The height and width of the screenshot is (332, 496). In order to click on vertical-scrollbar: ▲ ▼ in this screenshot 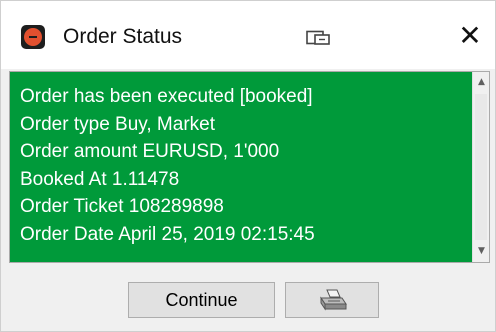, I will do `click(480, 167)`.